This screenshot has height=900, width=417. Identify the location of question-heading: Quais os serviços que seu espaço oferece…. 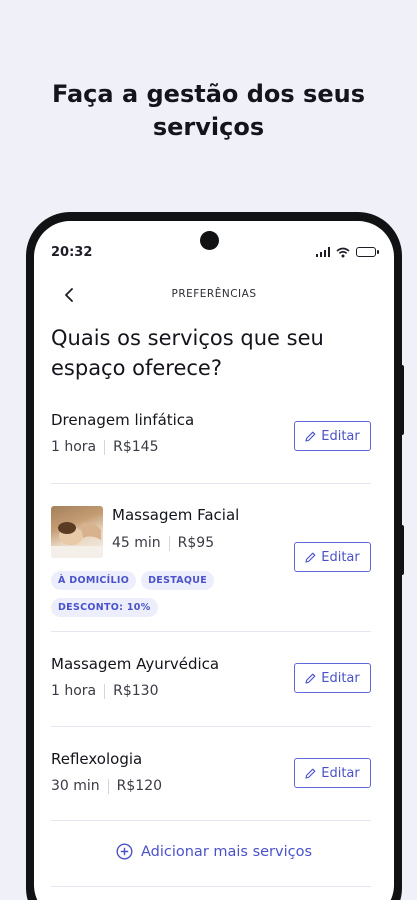
(211, 353).